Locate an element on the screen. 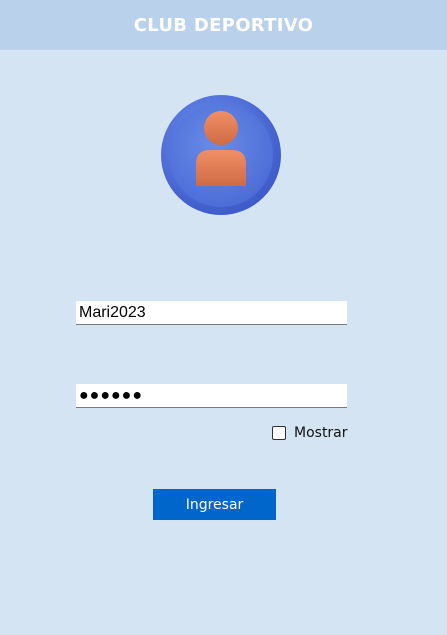 Image resolution: width=447 pixels, height=635 pixels. show-password-checkbox is located at coordinates (279, 433).